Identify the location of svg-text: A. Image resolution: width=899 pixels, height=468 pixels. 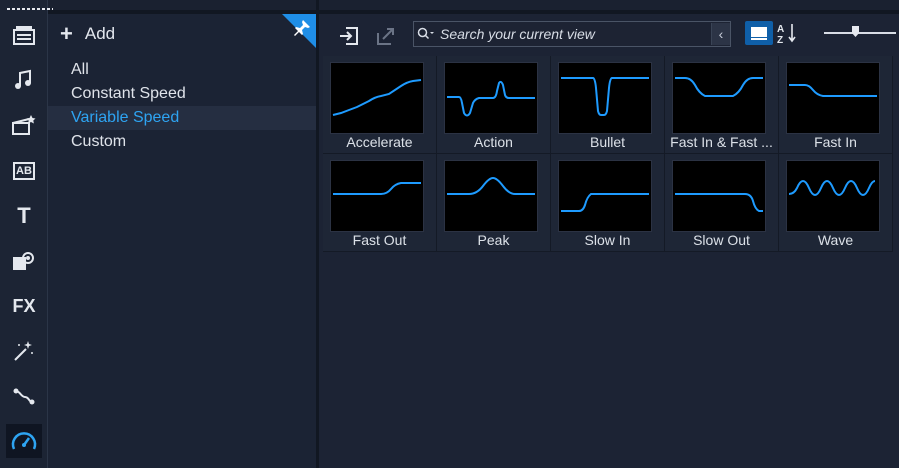
(780, 29).